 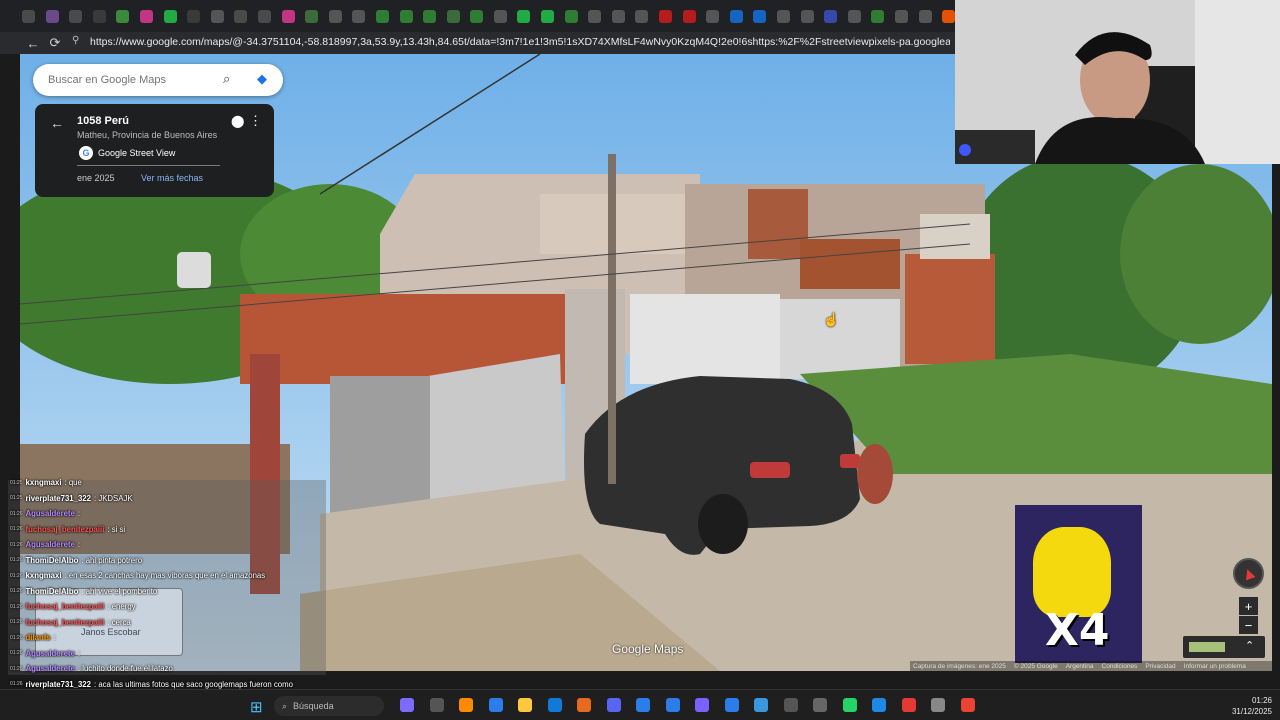 What do you see at coordinates (237, 121) in the screenshot?
I see `location-pin-icon: ⬤` at bounding box center [237, 121].